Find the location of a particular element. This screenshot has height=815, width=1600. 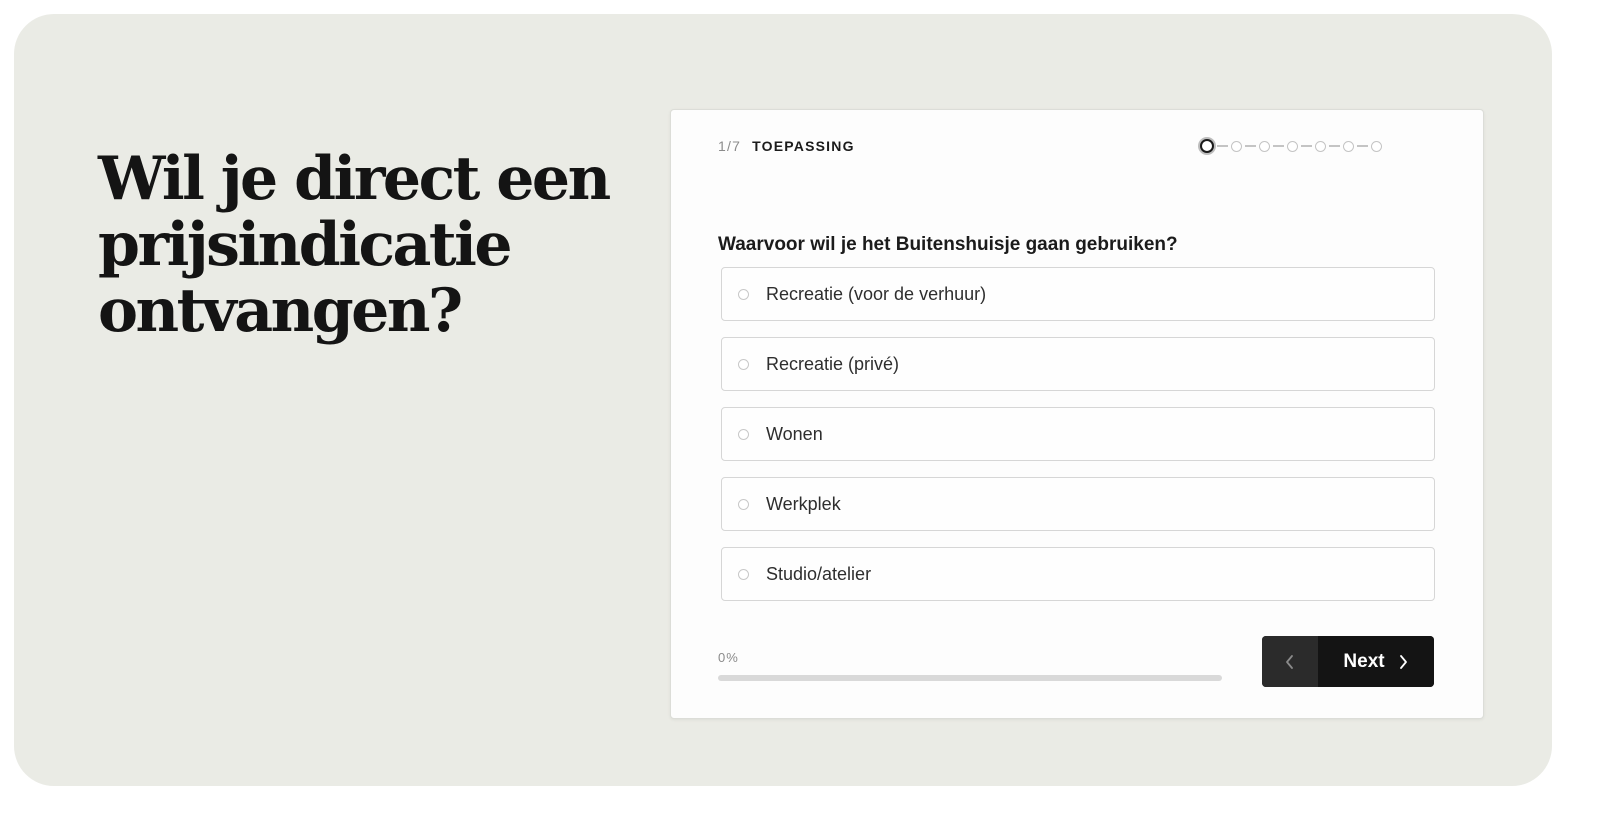

step-progress-dots is located at coordinates (1291, 146).